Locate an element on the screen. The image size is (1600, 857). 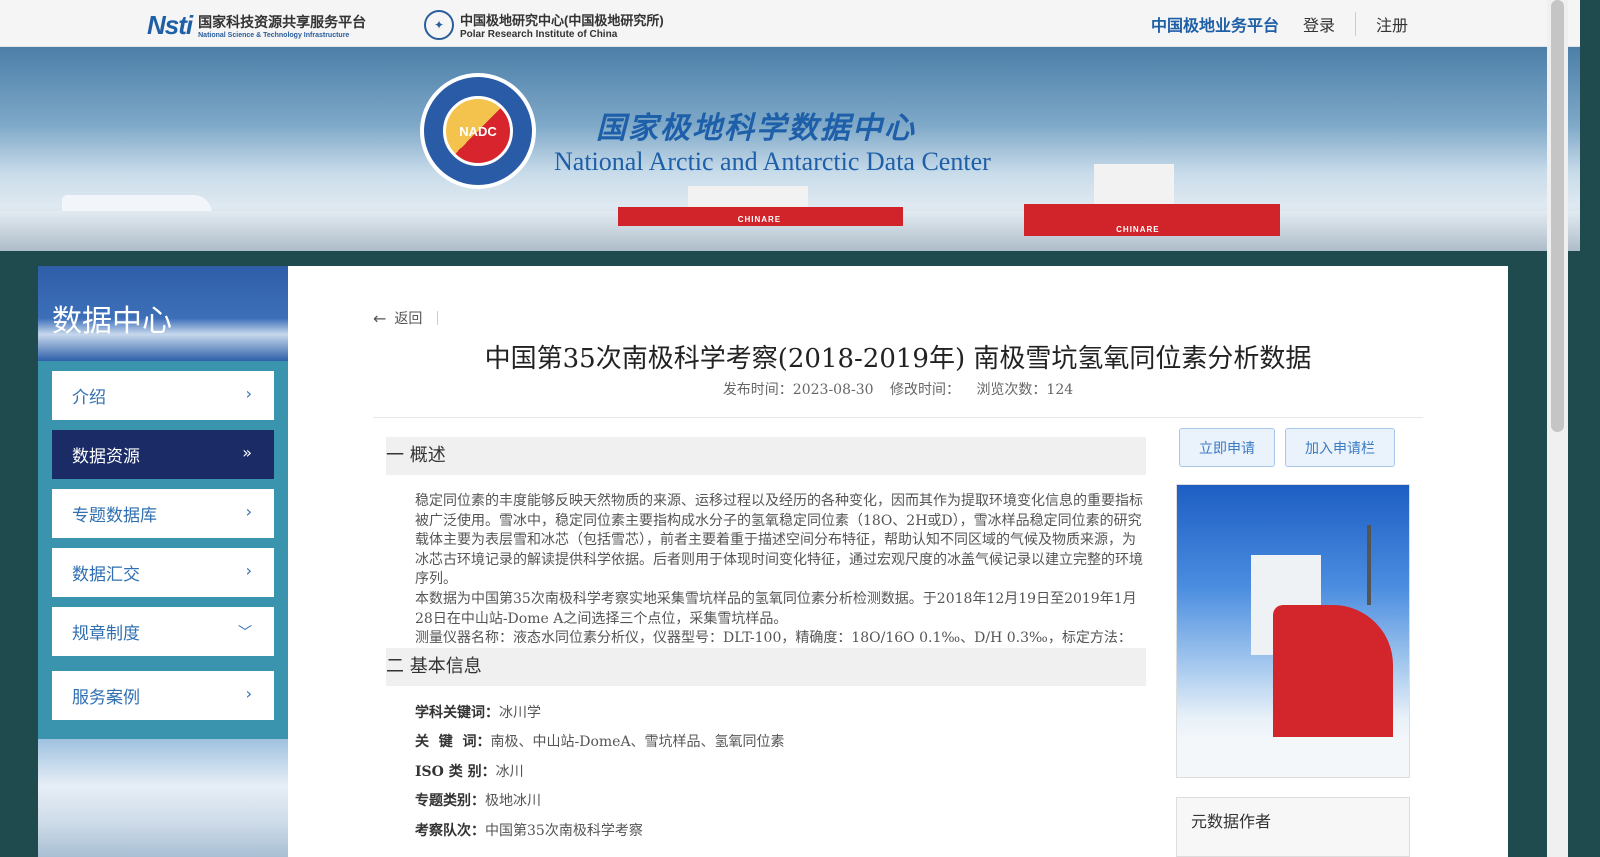
arrow-left-icon: ← is located at coordinates (380, 318).